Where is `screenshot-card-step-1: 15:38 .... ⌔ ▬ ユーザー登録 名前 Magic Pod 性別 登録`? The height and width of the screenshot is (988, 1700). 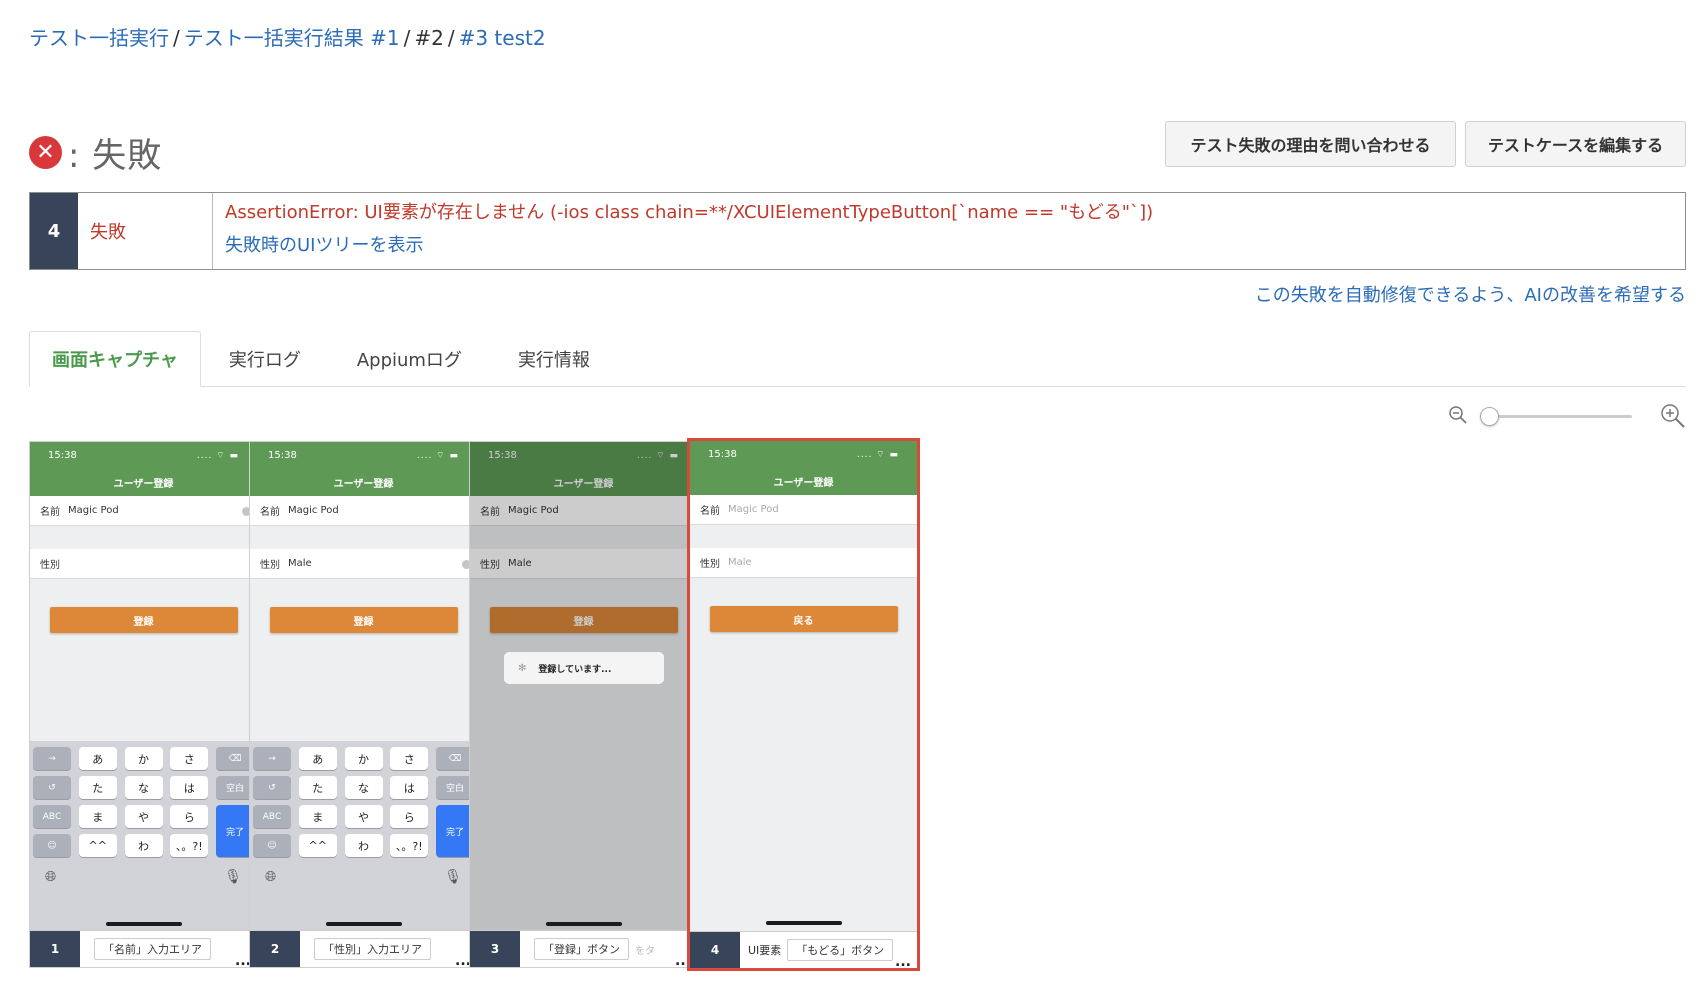 screenshot-card-step-1: 15:38 .... ⌔ ▬ ユーザー登録 名前 Magic Pod 性別 登録 is located at coordinates (143, 704).